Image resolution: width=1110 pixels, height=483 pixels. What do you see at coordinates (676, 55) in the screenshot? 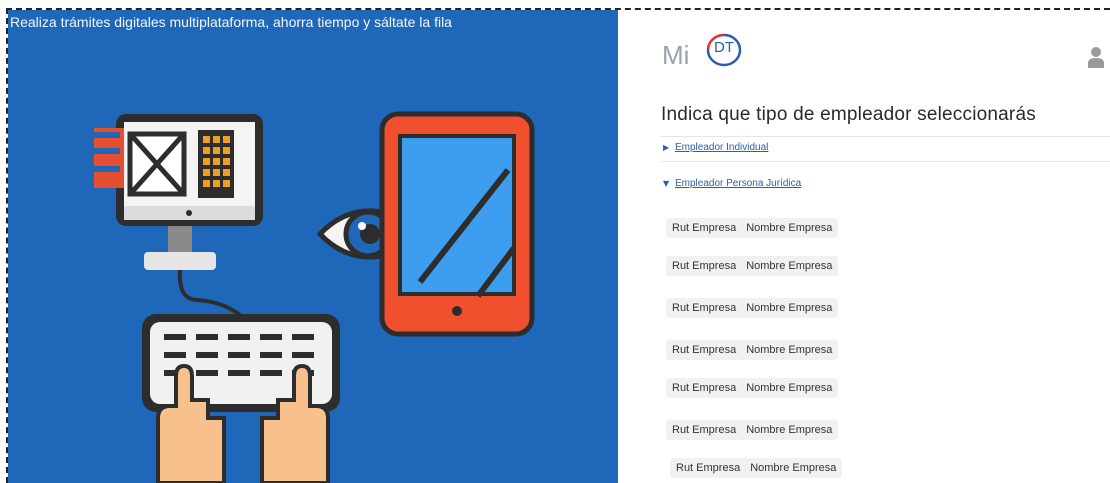
I see `logo-prefix: Mi` at bounding box center [676, 55].